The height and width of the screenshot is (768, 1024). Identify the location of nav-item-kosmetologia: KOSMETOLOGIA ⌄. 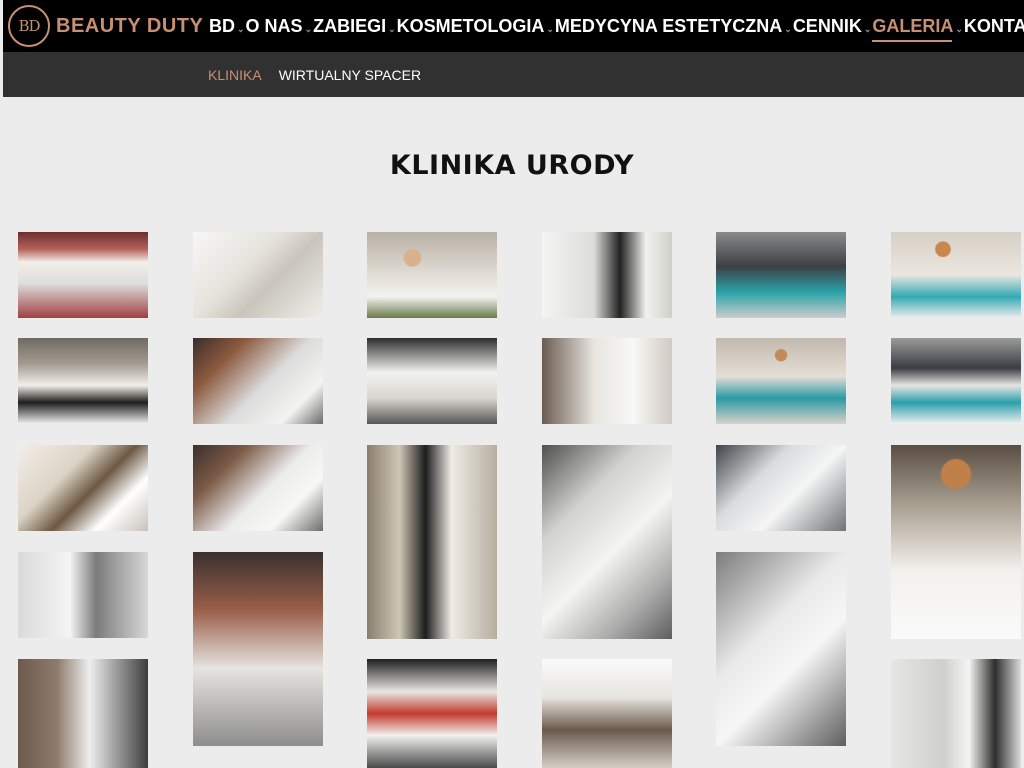
(476, 26).